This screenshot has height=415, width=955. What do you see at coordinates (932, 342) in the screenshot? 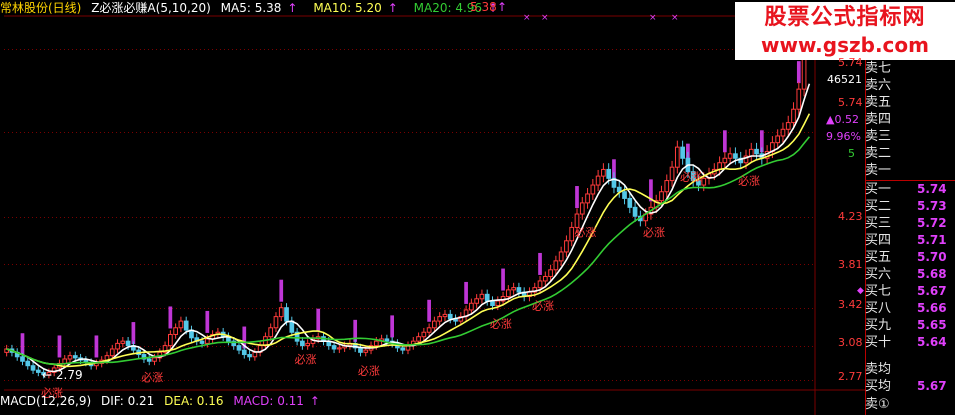
I see `bid-price: 5.64` at bounding box center [932, 342].